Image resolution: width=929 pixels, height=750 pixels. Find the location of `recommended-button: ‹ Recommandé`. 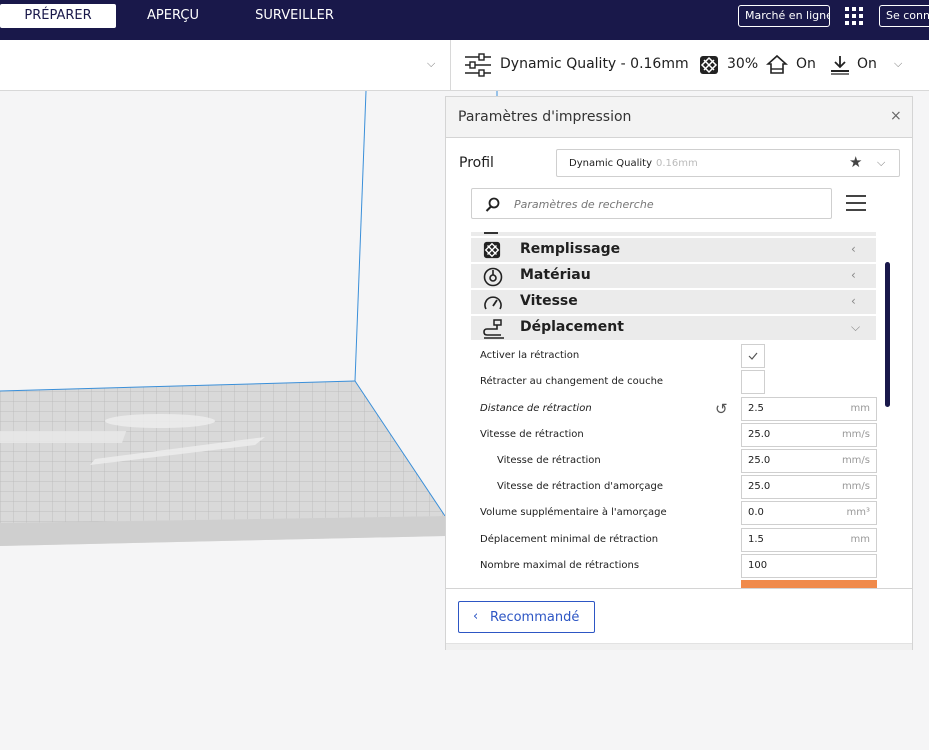

recommended-button: ‹ Recommandé is located at coordinates (526, 617).